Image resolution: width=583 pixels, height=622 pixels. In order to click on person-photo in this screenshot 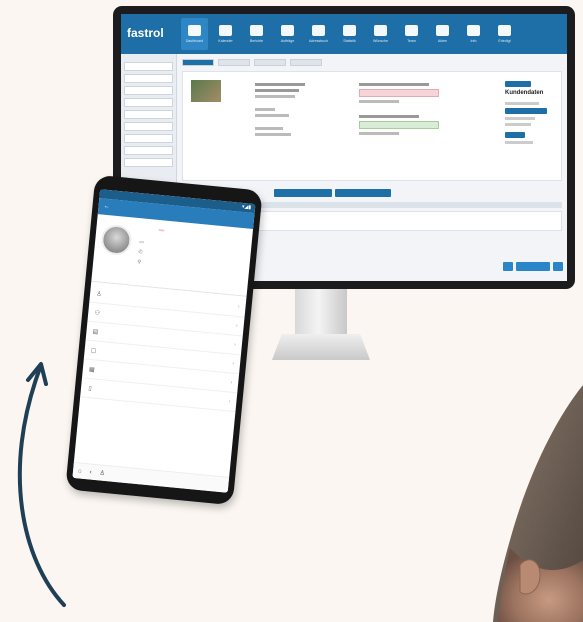, I will do `click(538, 503)`.